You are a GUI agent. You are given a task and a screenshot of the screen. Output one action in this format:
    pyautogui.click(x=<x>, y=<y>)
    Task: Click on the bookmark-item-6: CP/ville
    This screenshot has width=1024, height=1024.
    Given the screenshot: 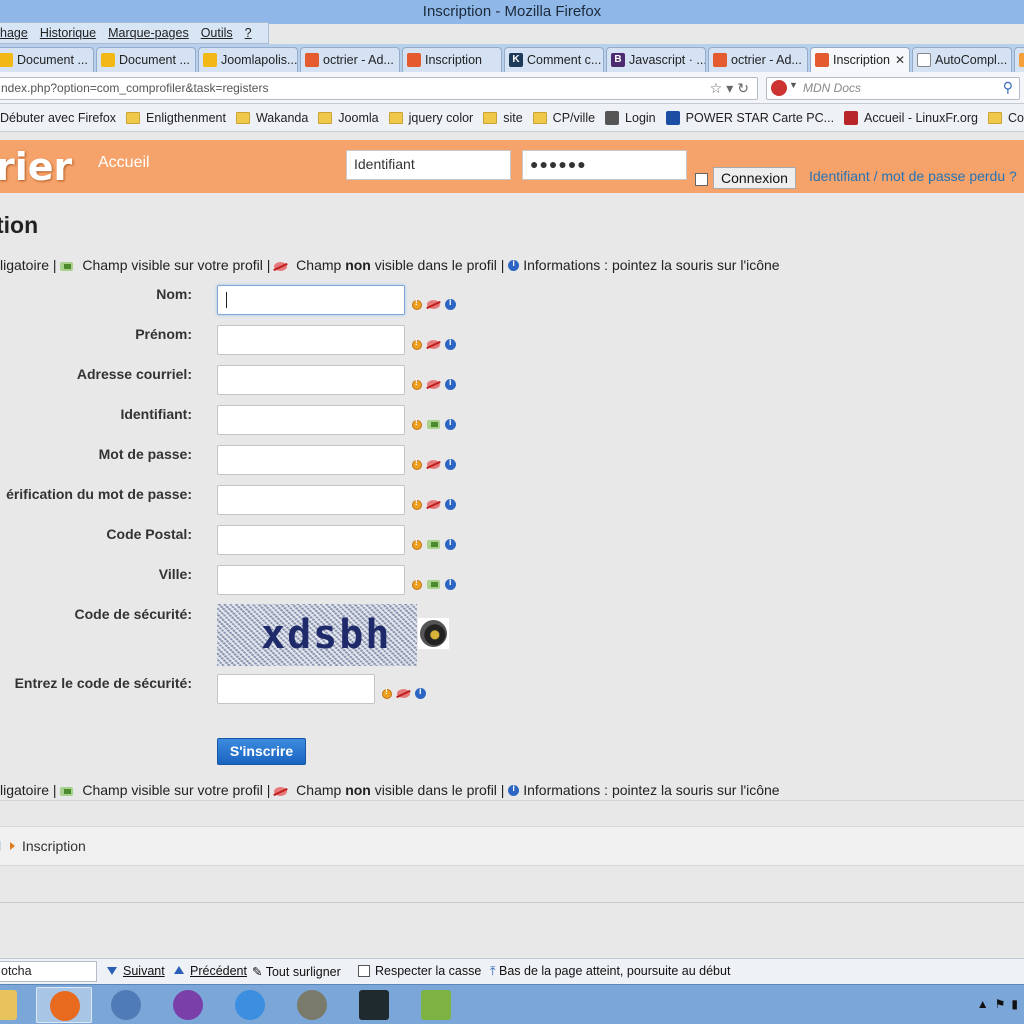 What is the action you would take?
    pyautogui.click(x=563, y=118)
    